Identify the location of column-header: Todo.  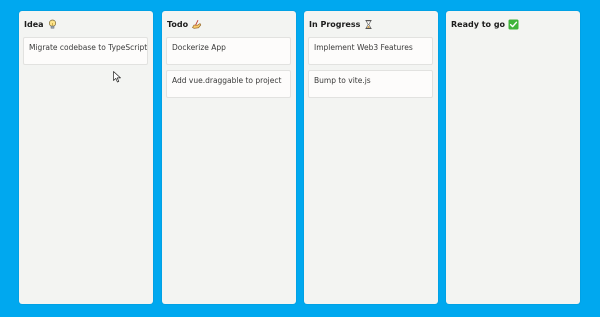
(184, 24).